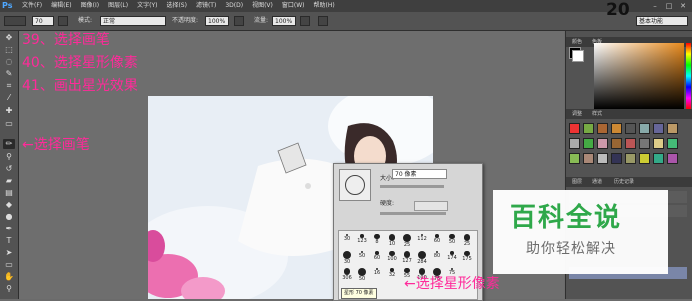 This screenshot has width=692, height=301. I want to click on path-select-tool-icon: ➤, so click(9, 253).